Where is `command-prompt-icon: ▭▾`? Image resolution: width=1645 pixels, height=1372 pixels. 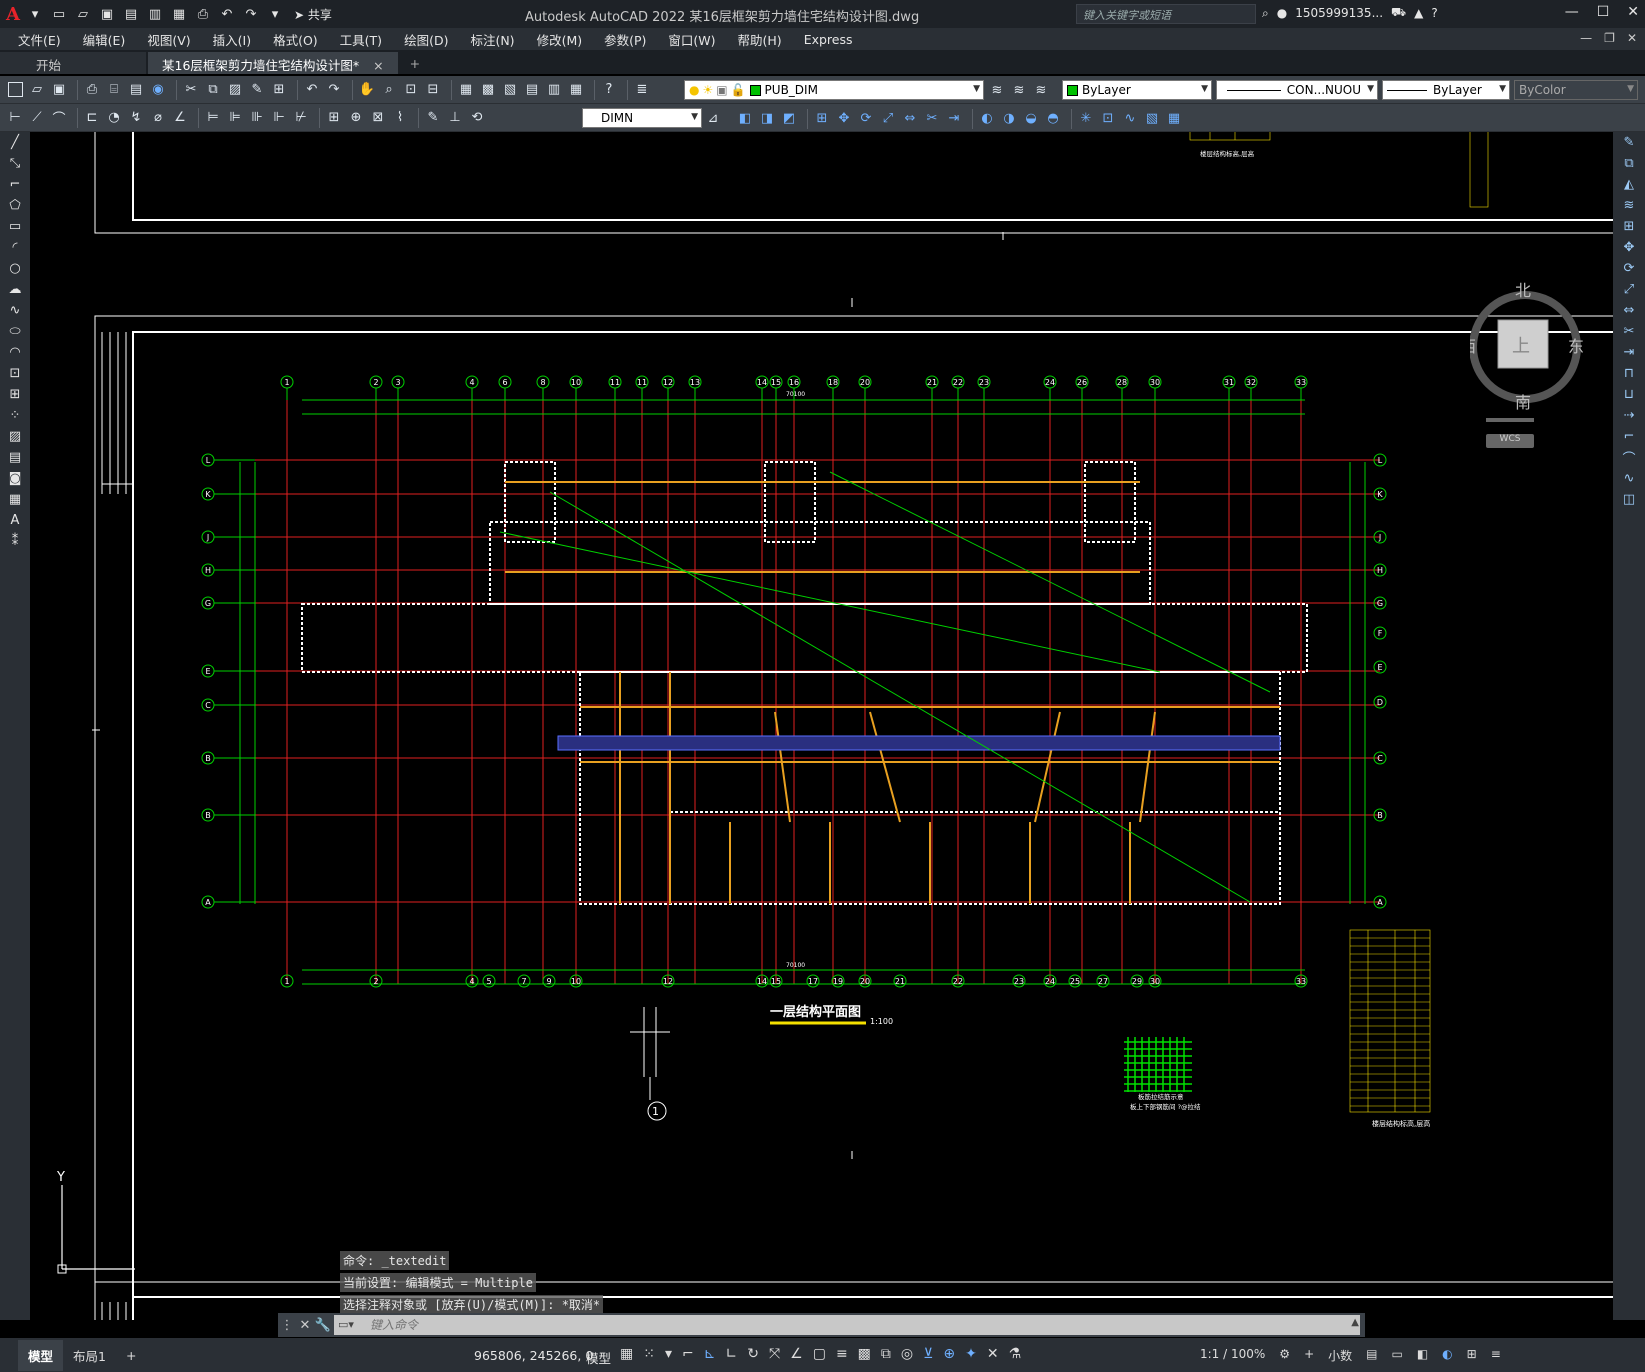 command-prompt-icon: ▭▾ is located at coordinates (346, 1324).